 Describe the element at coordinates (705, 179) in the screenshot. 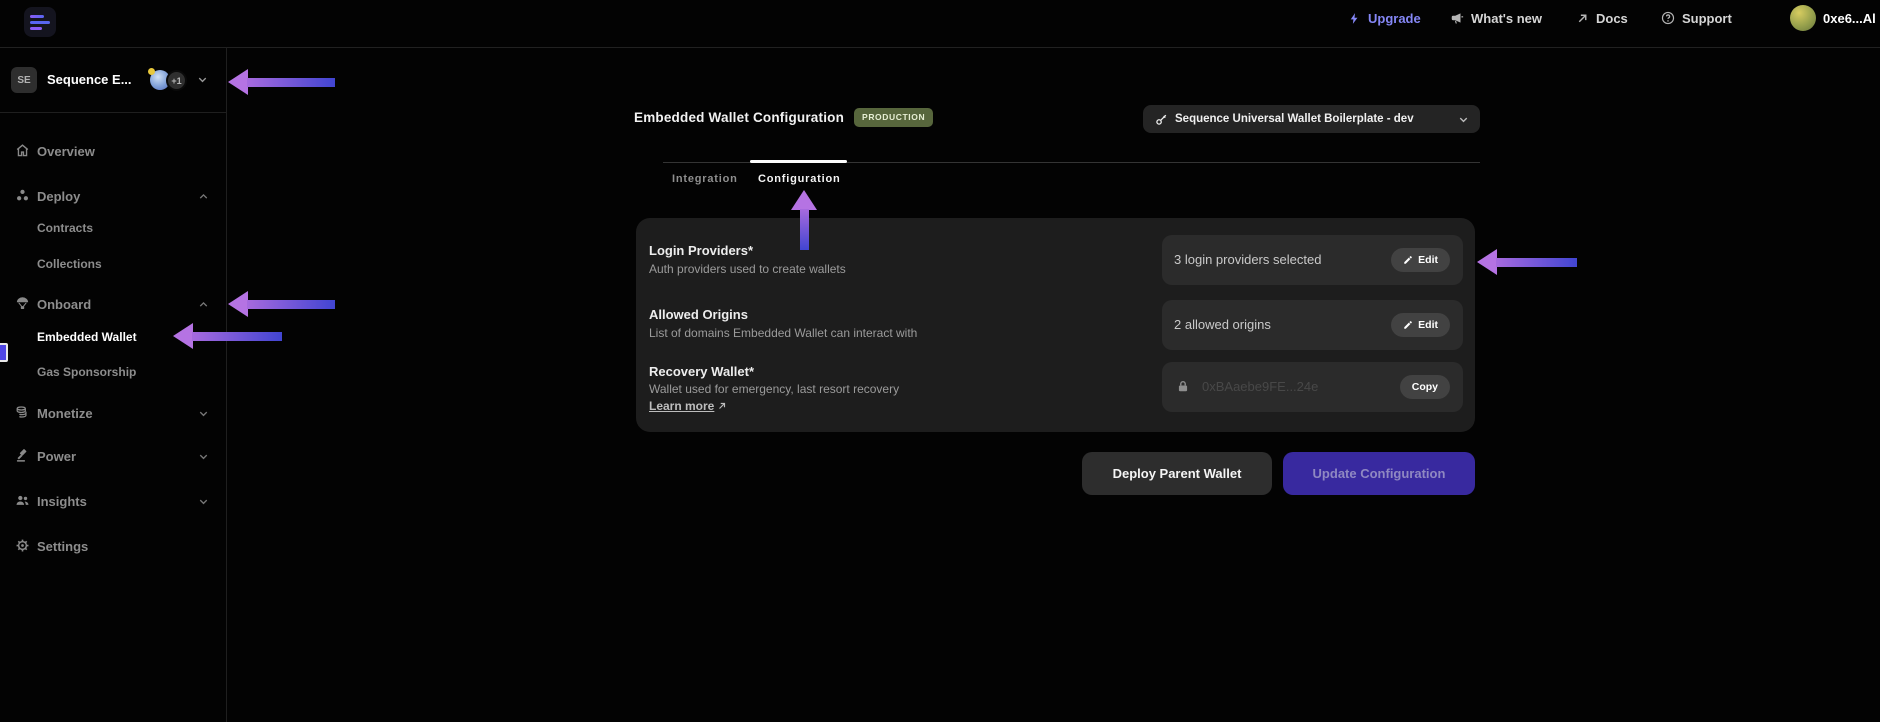

I see `tab-integration: Integration` at that location.